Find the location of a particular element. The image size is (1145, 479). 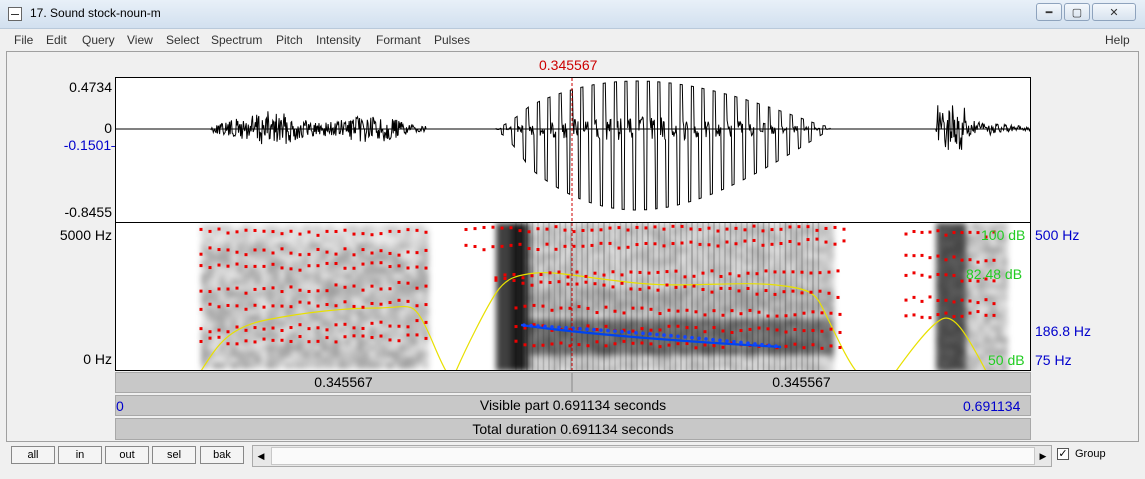

window-title: 17. Sound stock-noun-m is located at coordinates (95, 13).